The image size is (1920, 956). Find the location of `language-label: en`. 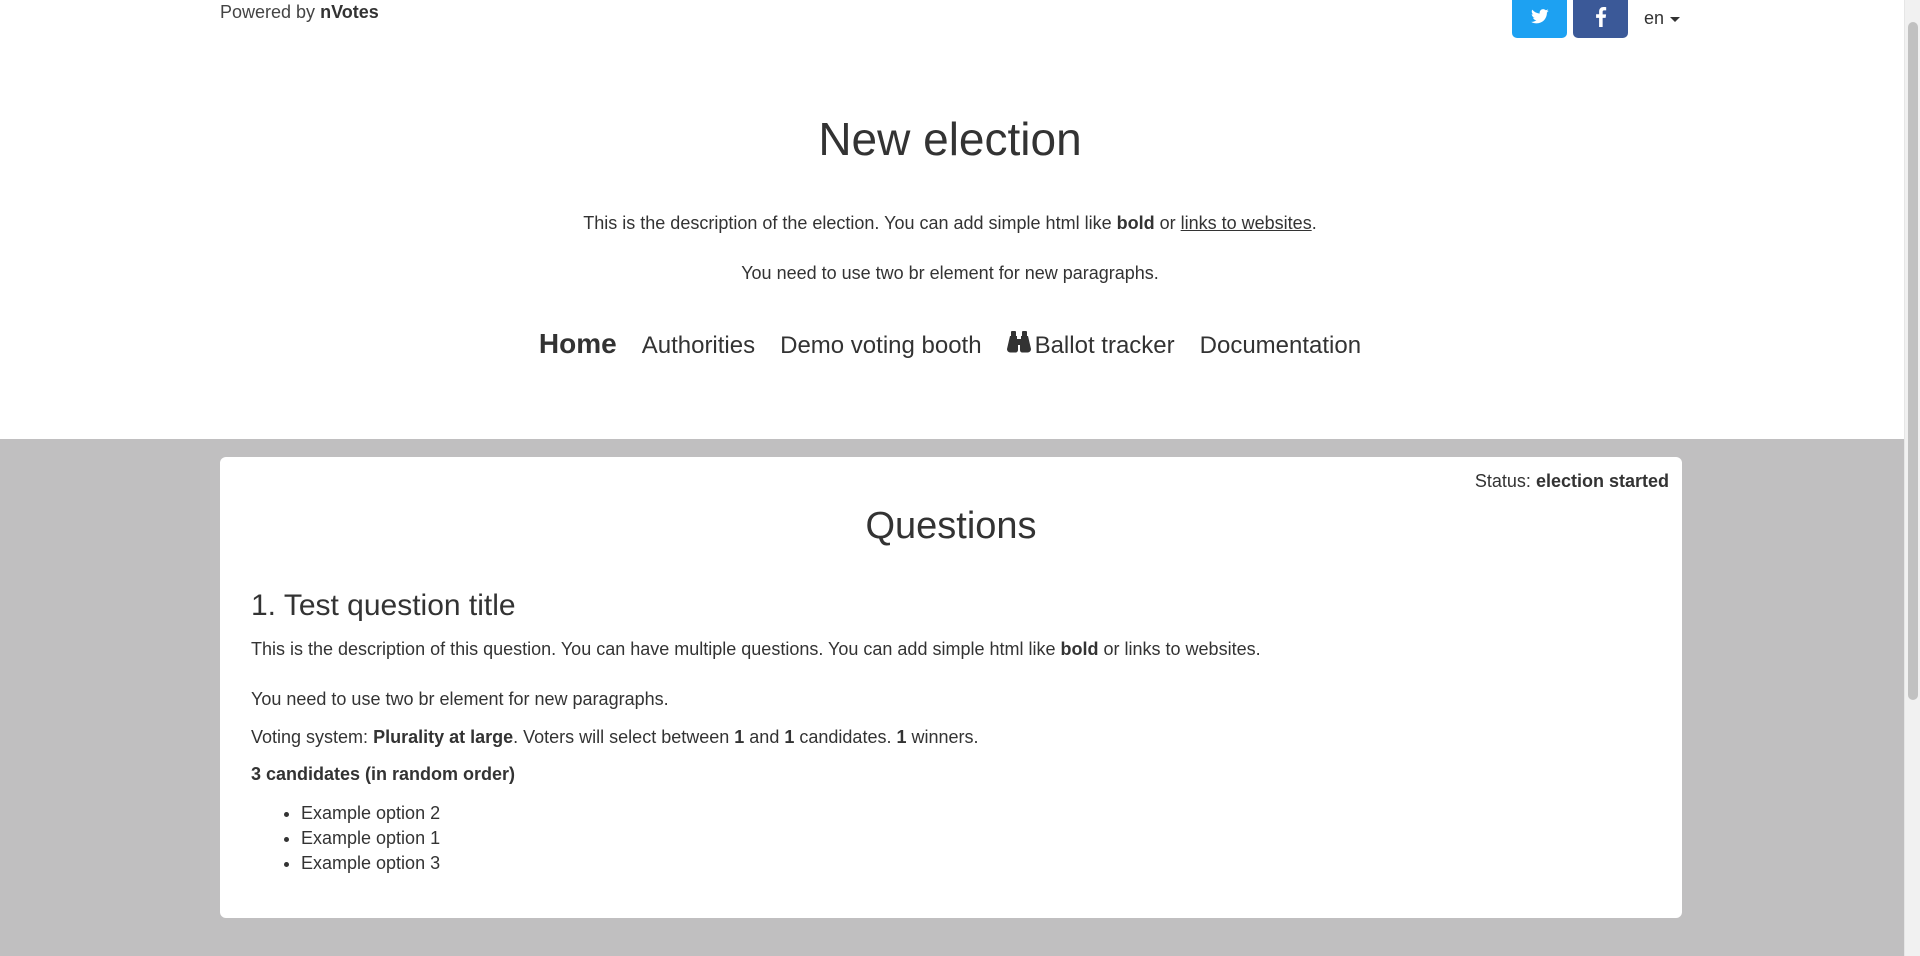

language-label: en is located at coordinates (1654, 18).